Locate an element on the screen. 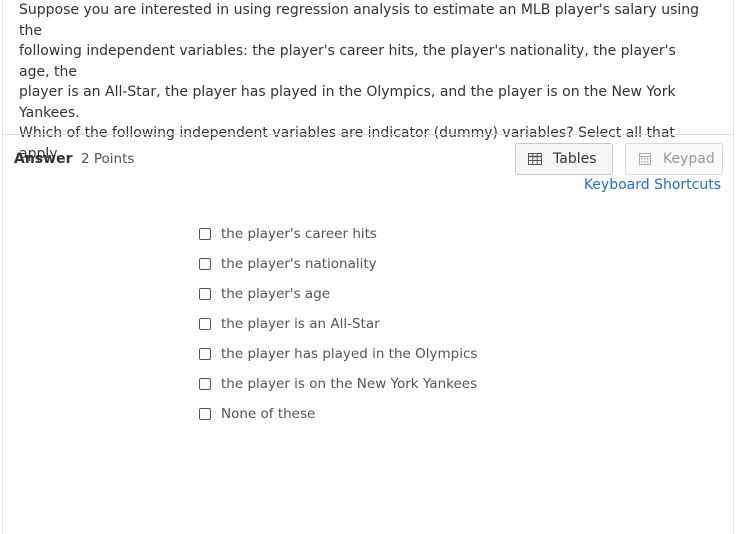 Image resolution: width=736 pixels, height=534 pixels. option-yankees: the player is on the New York Yankees is located at coordinates (338, 384).